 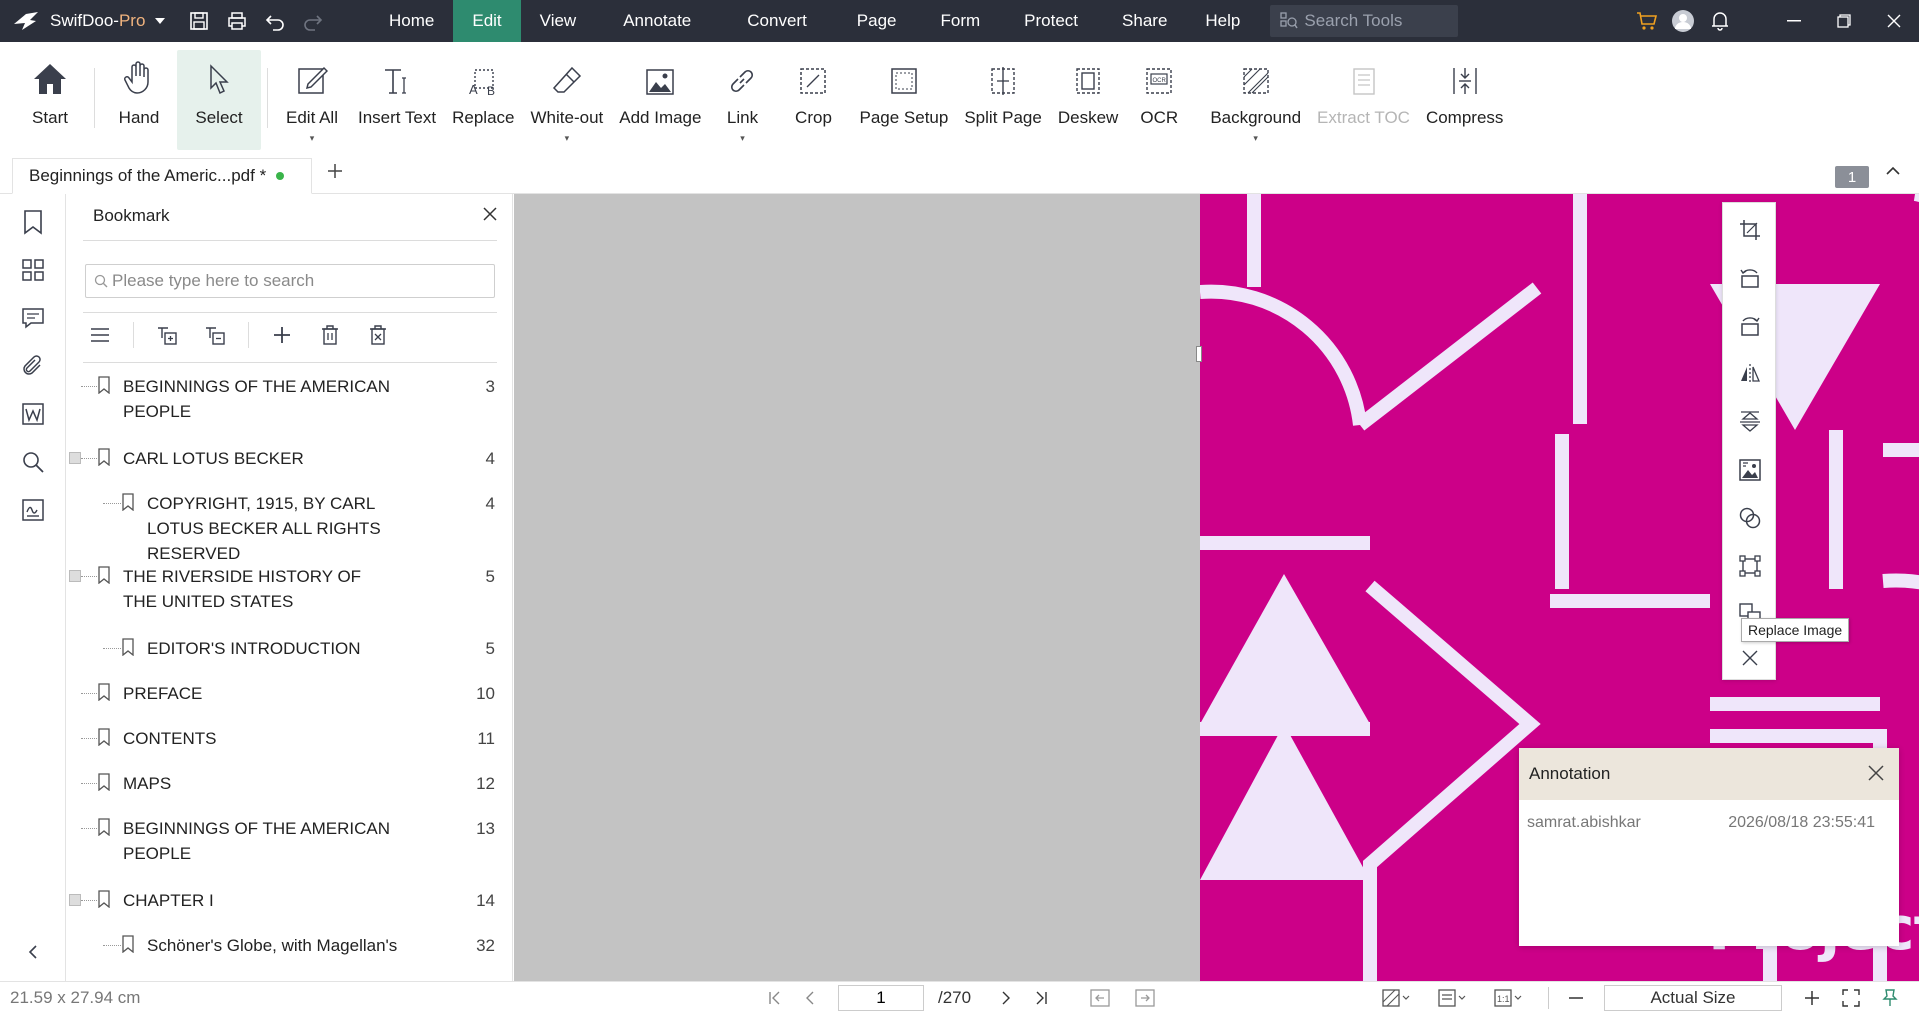 I want to click on redo-icon, so click(x=313, y=21).